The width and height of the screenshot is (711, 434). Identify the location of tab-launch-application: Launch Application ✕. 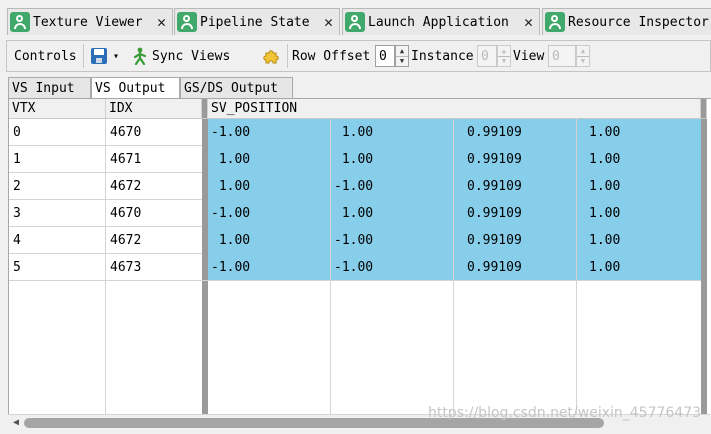
(441, 21).